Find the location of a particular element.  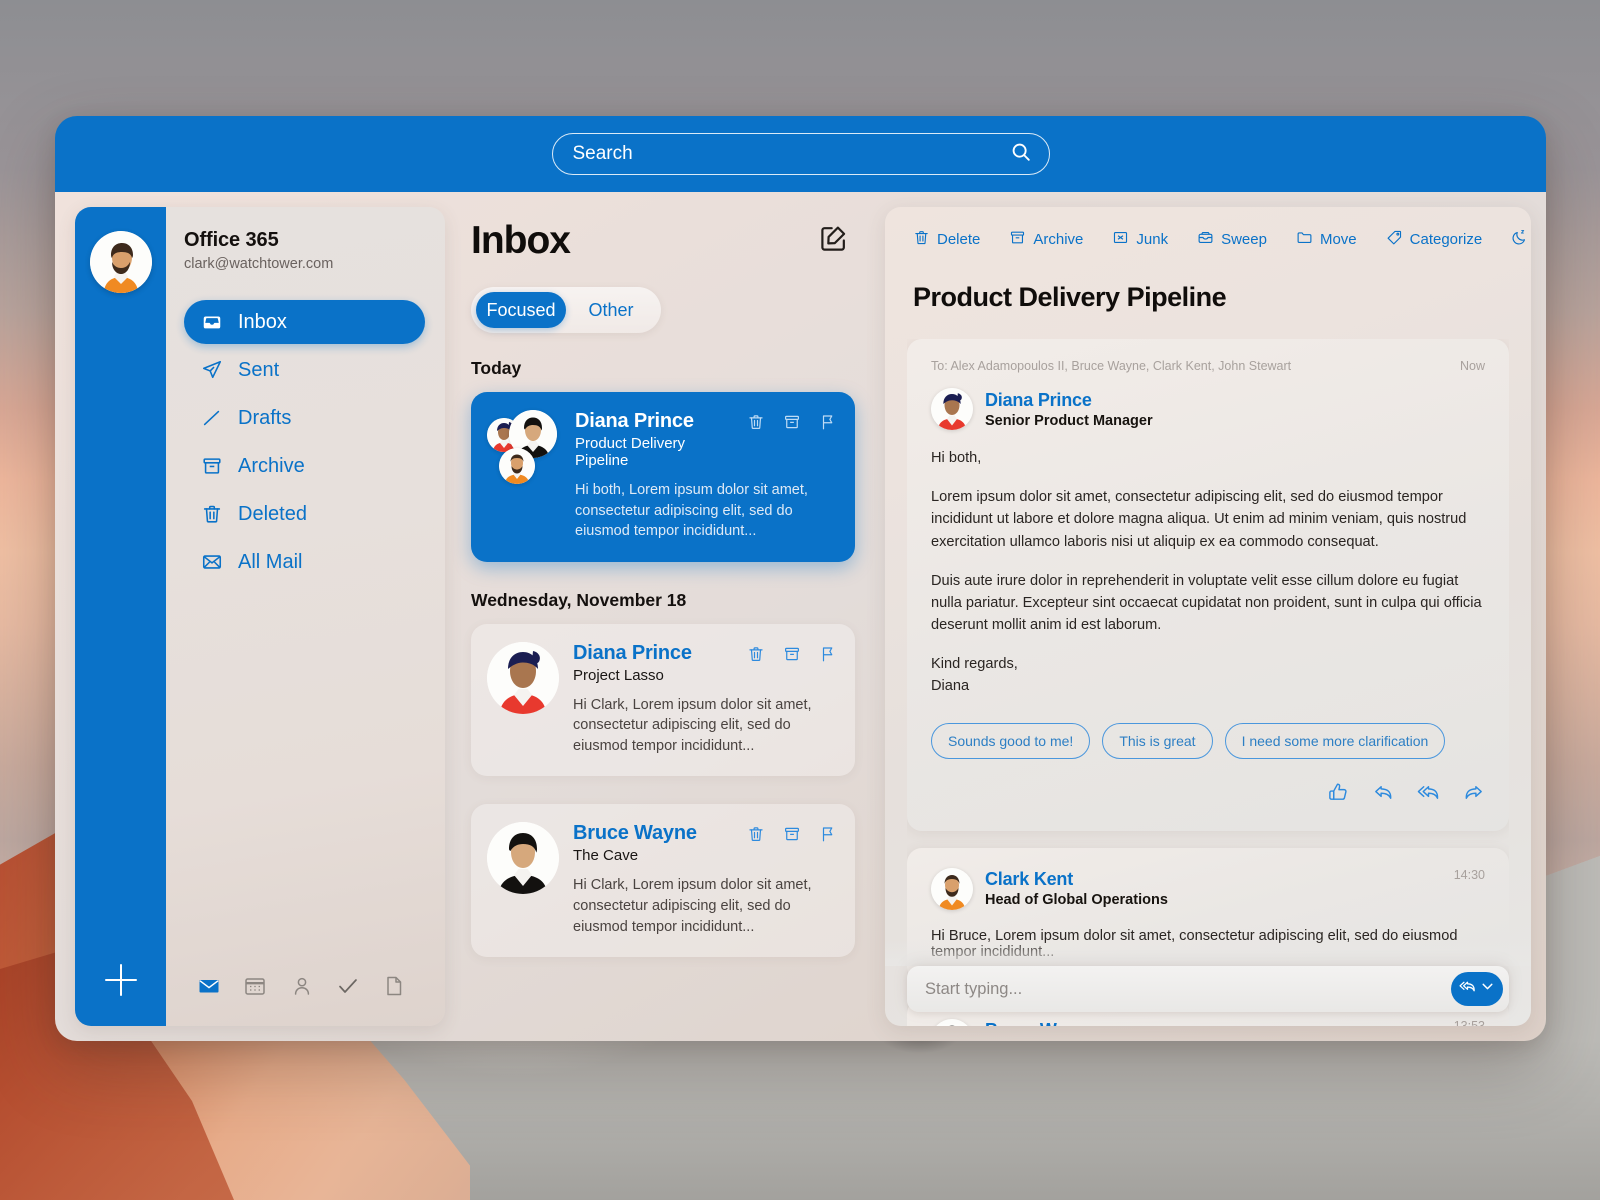

categorize-button: Categorize is located at coordinates (1434, 239).